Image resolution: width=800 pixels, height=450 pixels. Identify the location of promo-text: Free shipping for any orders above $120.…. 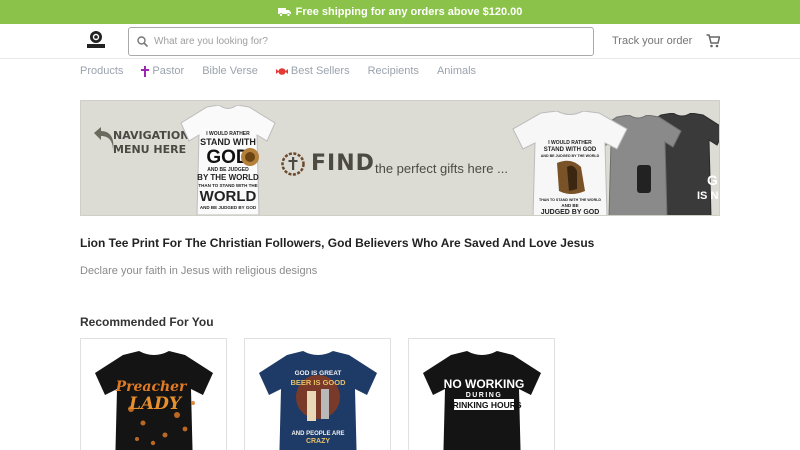
(409, 12).